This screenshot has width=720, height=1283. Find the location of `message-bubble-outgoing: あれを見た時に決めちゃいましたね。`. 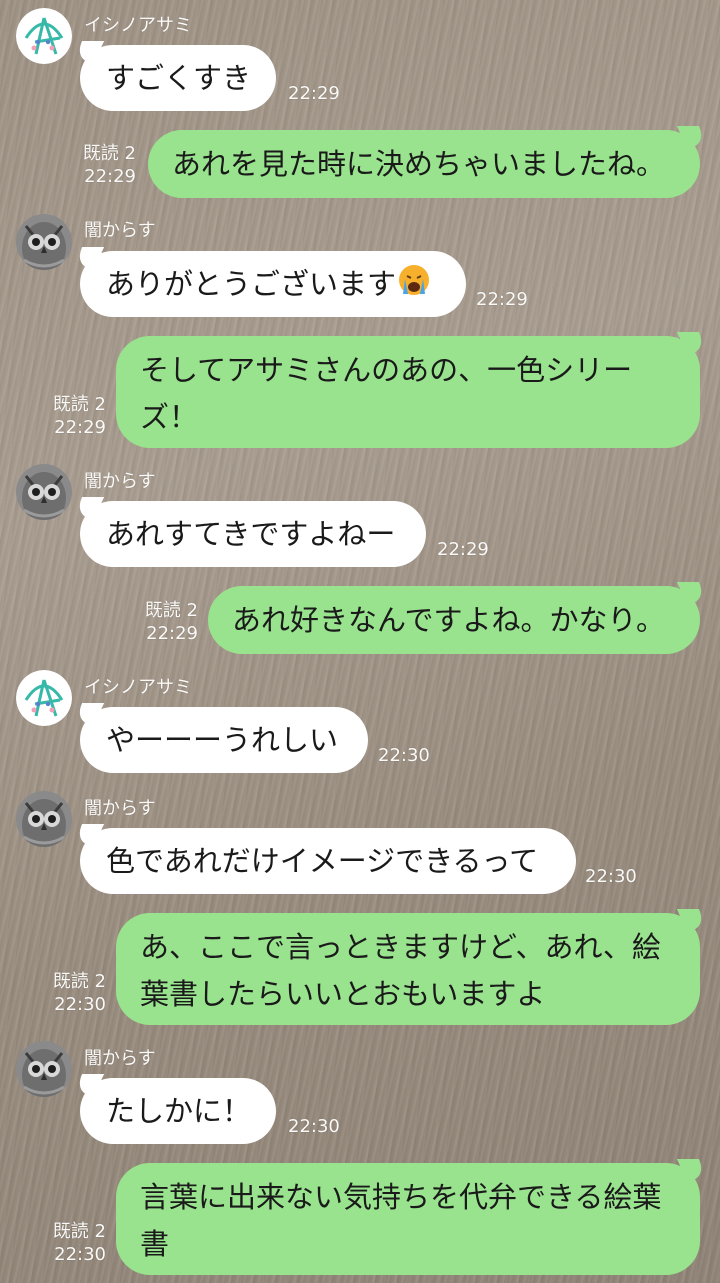

message-bubble-outgoing: あれを見た時に決めちゃいましたね。 is located at coordinates (424, 164).